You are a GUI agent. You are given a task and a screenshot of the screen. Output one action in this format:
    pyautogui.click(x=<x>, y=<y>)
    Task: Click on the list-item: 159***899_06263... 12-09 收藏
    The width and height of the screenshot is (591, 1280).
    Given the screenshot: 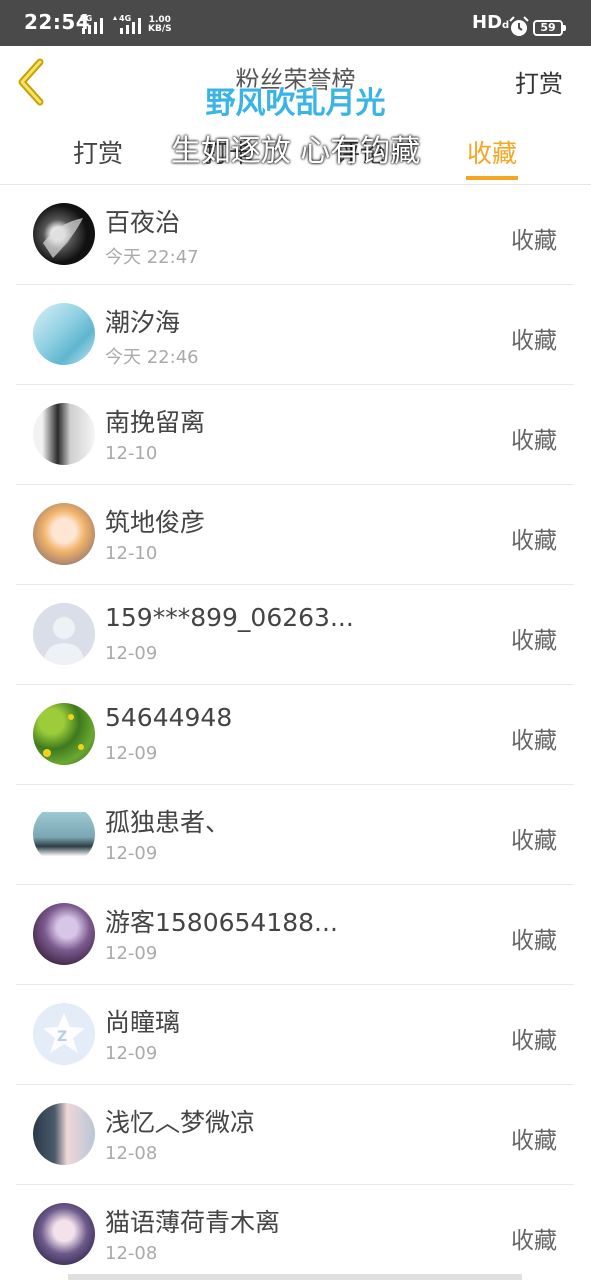 What is the action you would take?
    pyautogui.click(x=295, y=635)
    